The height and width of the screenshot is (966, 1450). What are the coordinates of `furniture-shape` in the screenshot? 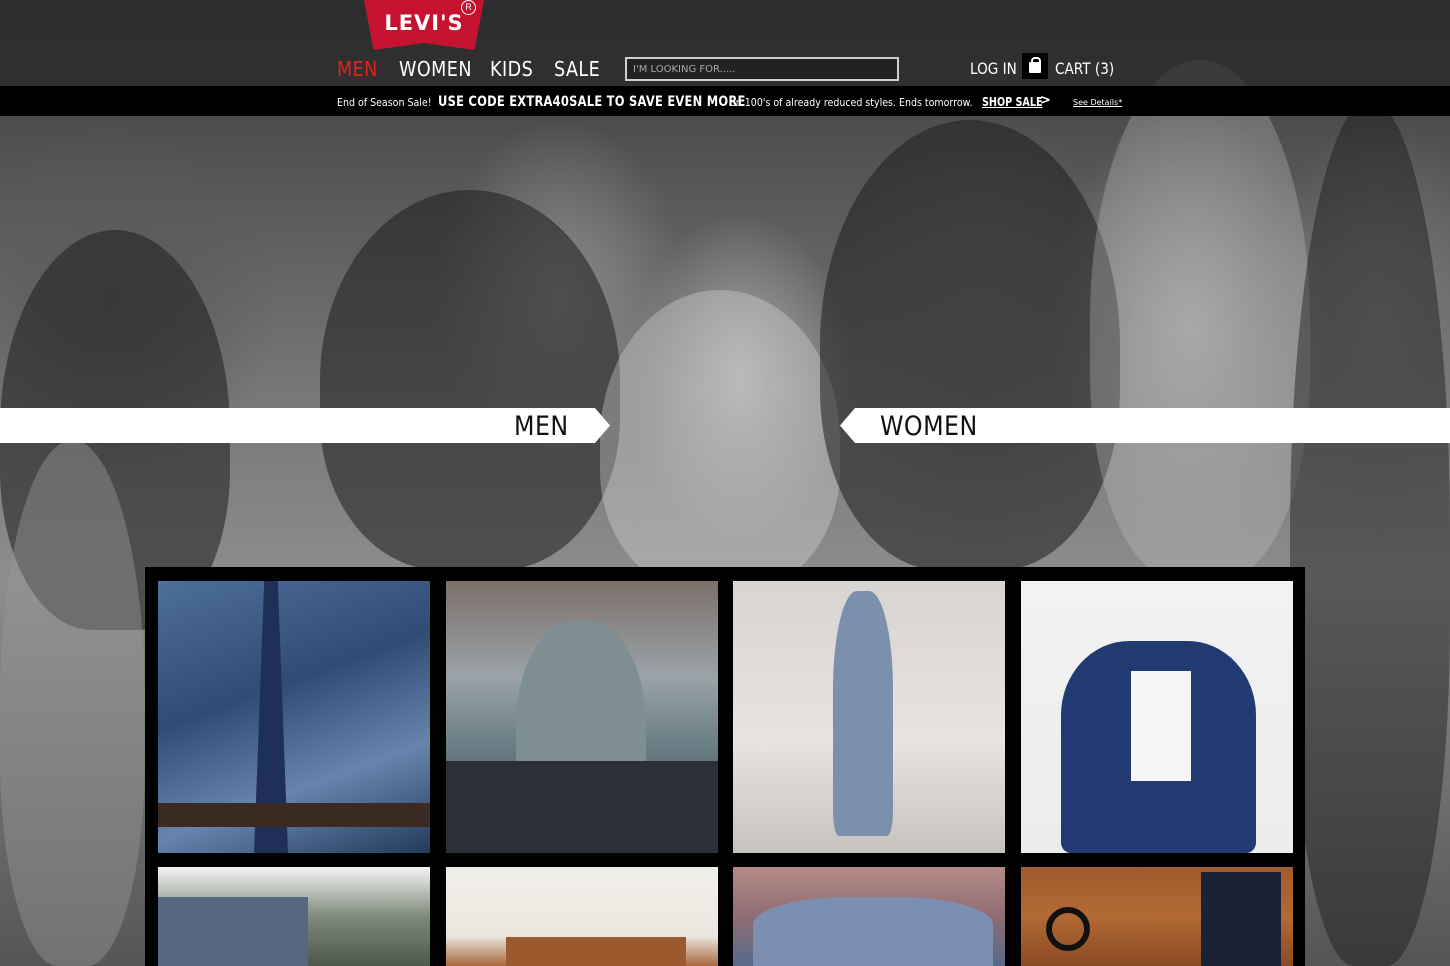 It's located at (596, 951).